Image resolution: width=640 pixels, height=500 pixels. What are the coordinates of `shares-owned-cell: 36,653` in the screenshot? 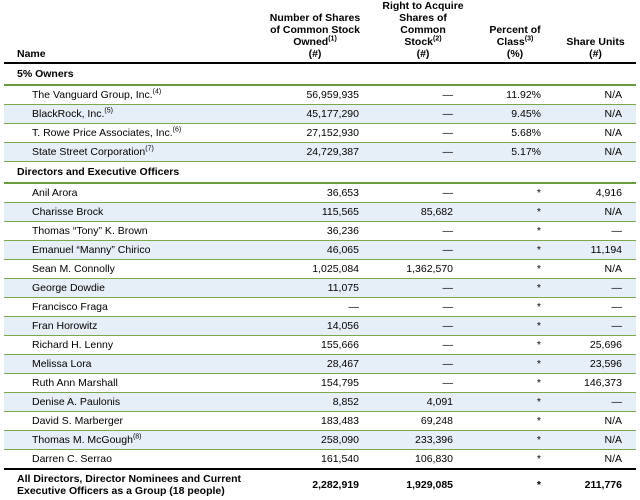 It's located at (315, 193).